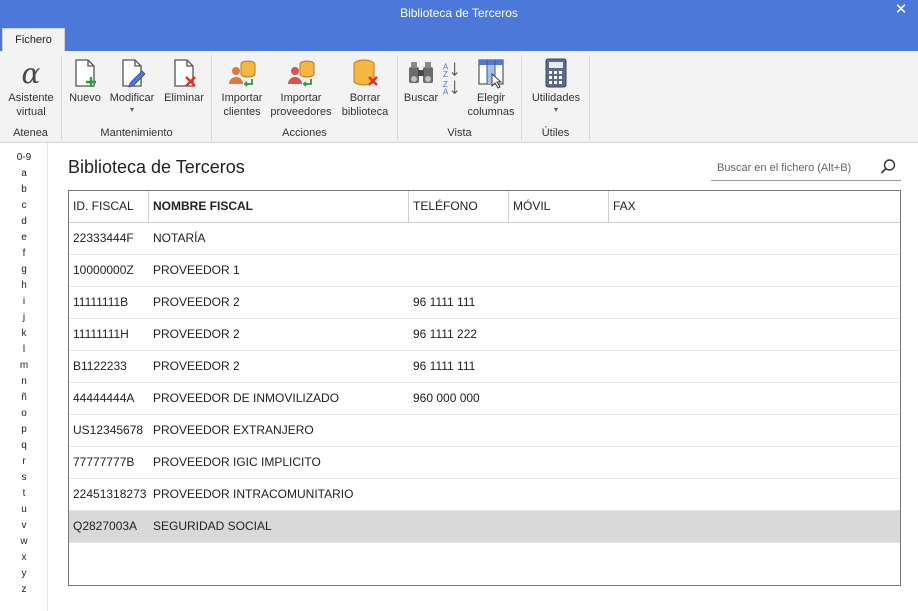 The image size is (918, 611). I want to click on cell-id-fiscal: 44444444A, so click(104, 398).